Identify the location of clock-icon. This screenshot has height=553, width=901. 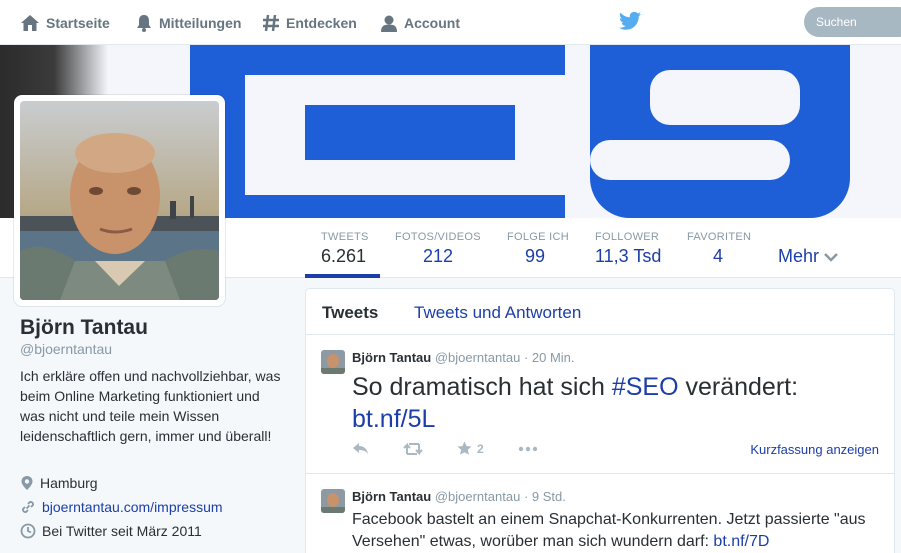
(28, 531).